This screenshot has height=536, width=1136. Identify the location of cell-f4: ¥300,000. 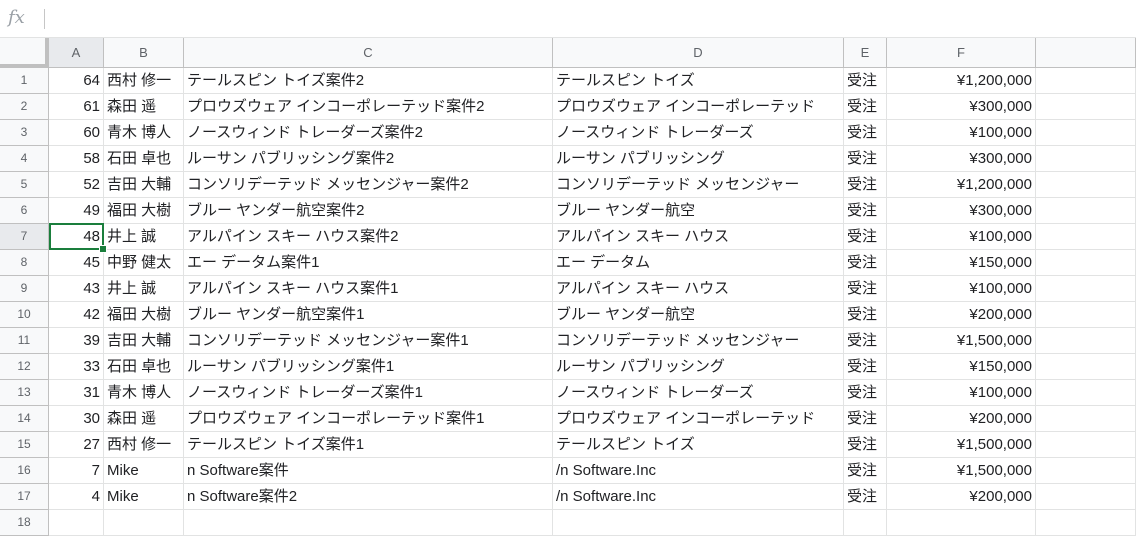
(961, 159).